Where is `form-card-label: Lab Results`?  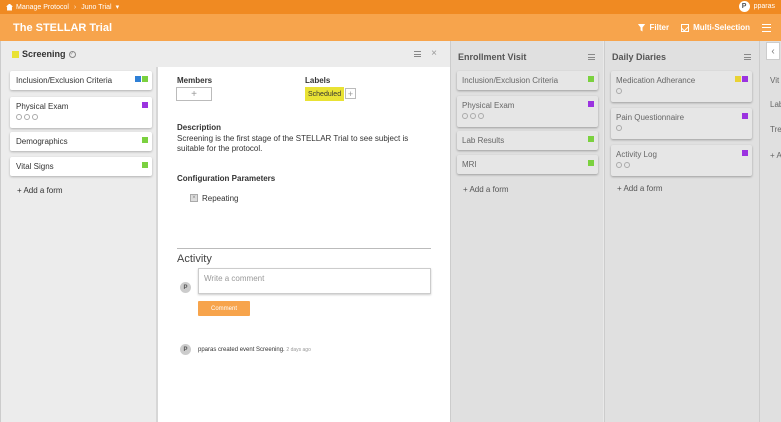
form-card-label: Lab Results is located at coordinates (483, 140).